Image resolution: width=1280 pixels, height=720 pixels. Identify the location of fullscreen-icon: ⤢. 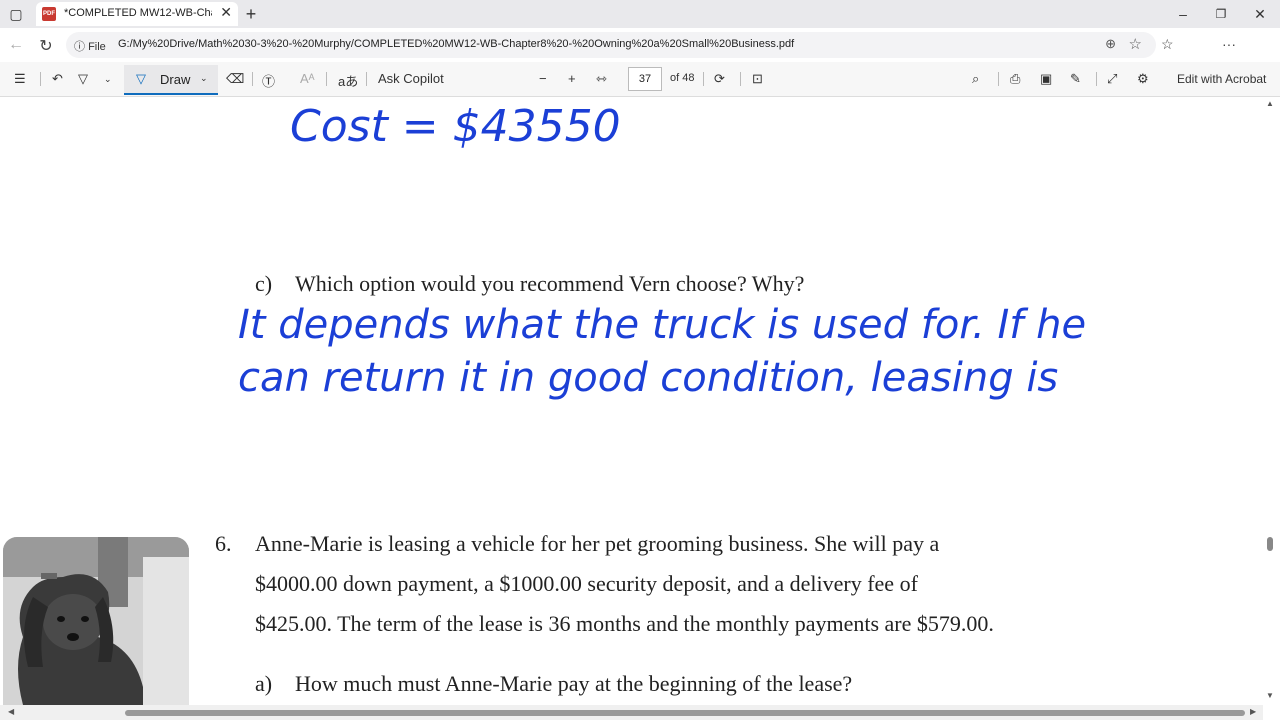
(1112, 79).